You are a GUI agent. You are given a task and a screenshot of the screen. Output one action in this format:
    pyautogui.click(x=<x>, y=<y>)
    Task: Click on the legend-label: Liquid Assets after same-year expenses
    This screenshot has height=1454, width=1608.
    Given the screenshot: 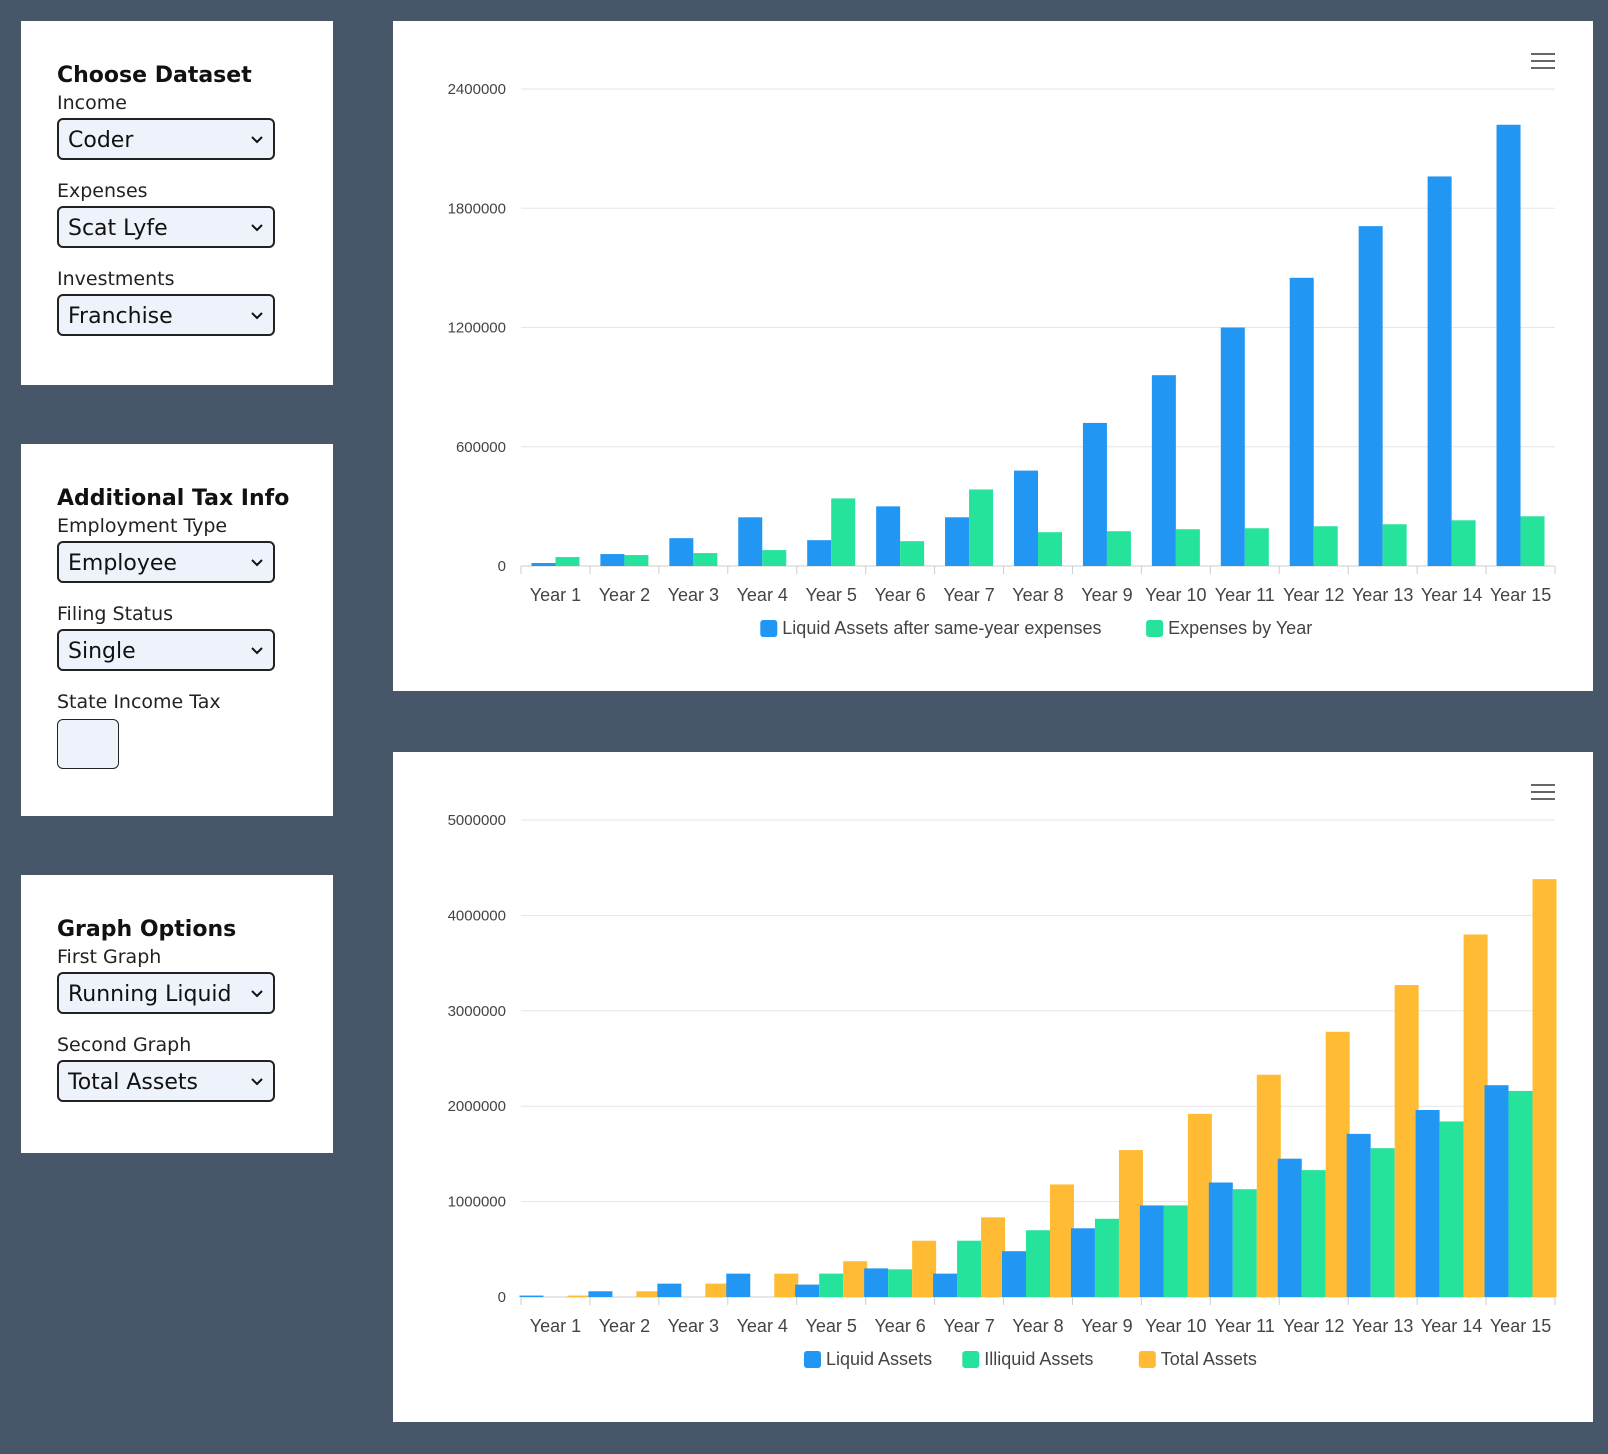 What is the action you would take?
    pyautogui.click(x=941, y=628)
    